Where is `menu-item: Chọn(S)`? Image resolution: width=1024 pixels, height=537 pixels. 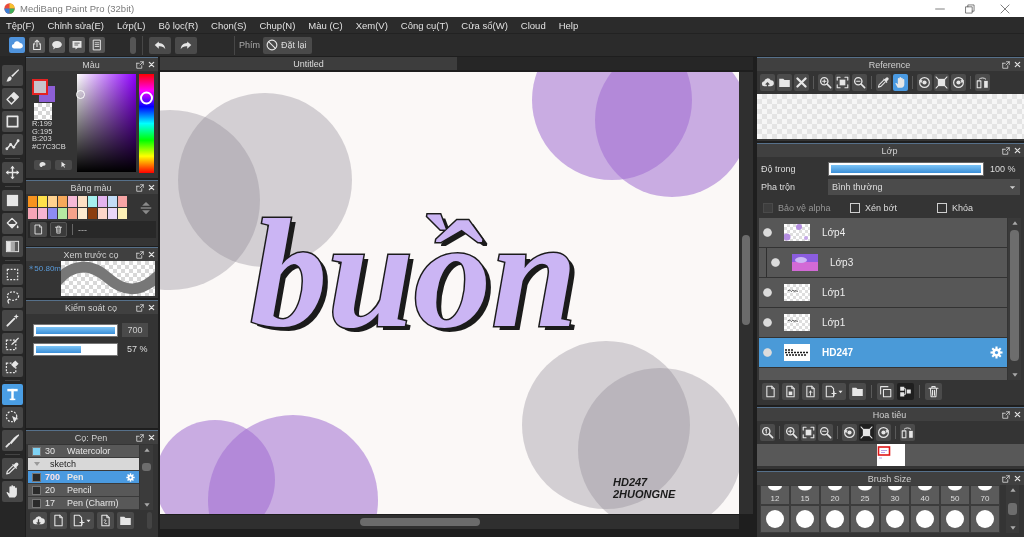
menu-item: Chọn(S) is located at coordinates (229, 25).